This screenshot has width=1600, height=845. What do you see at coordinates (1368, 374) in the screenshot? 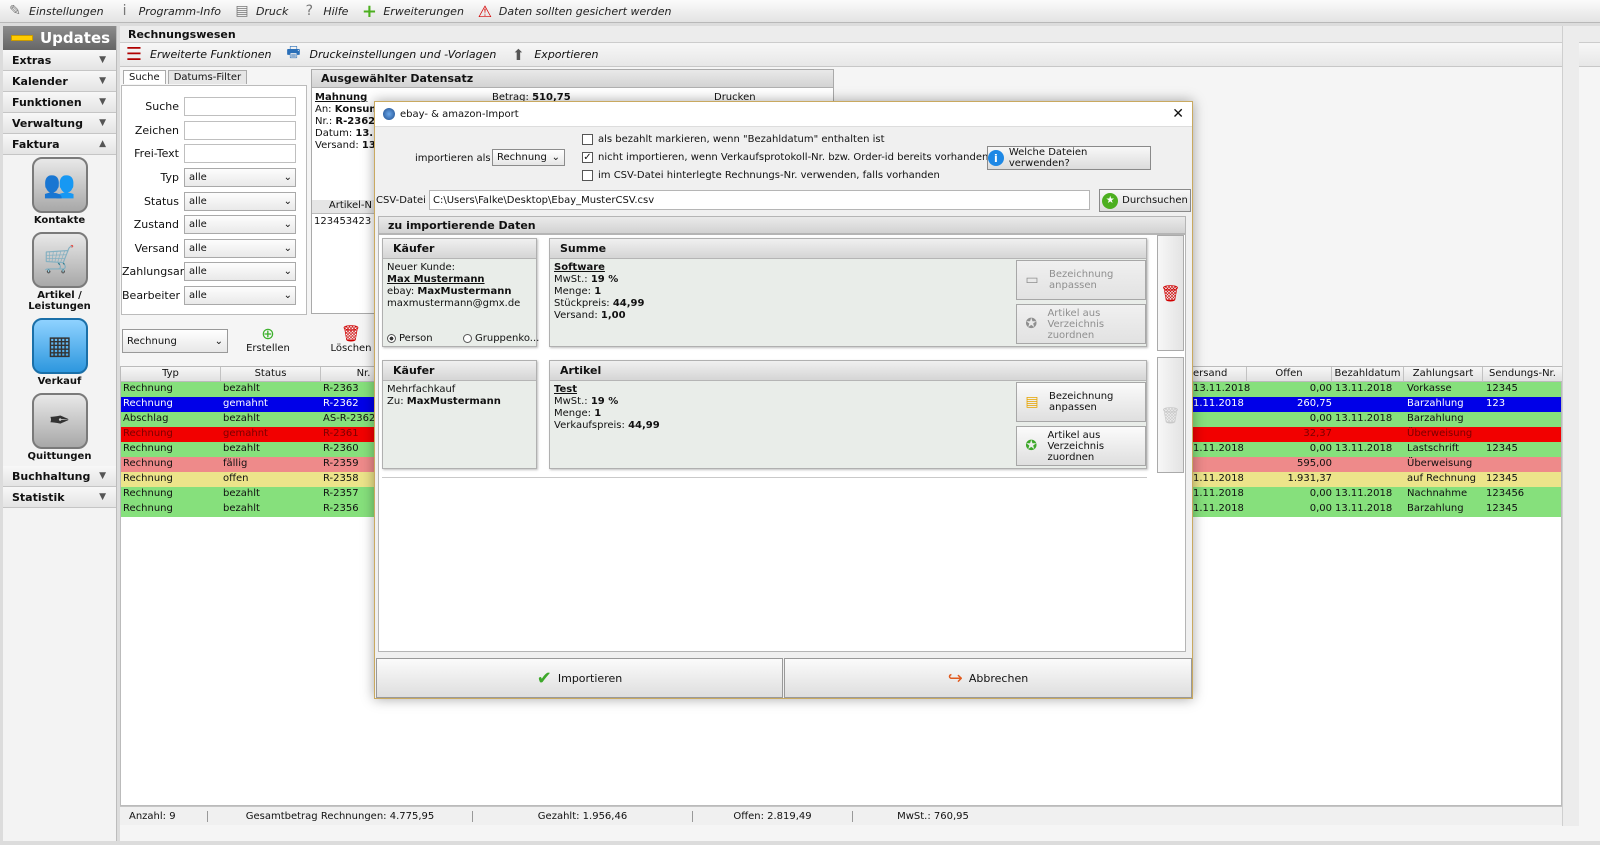
I see `col-bezahldatum: Bezahldatum` at bounding box center [1368, 374].